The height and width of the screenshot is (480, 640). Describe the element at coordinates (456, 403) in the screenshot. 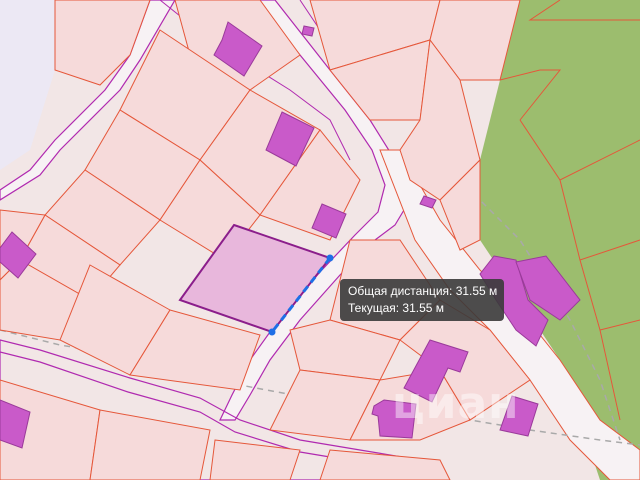

I see `watermark: циан` at that location.